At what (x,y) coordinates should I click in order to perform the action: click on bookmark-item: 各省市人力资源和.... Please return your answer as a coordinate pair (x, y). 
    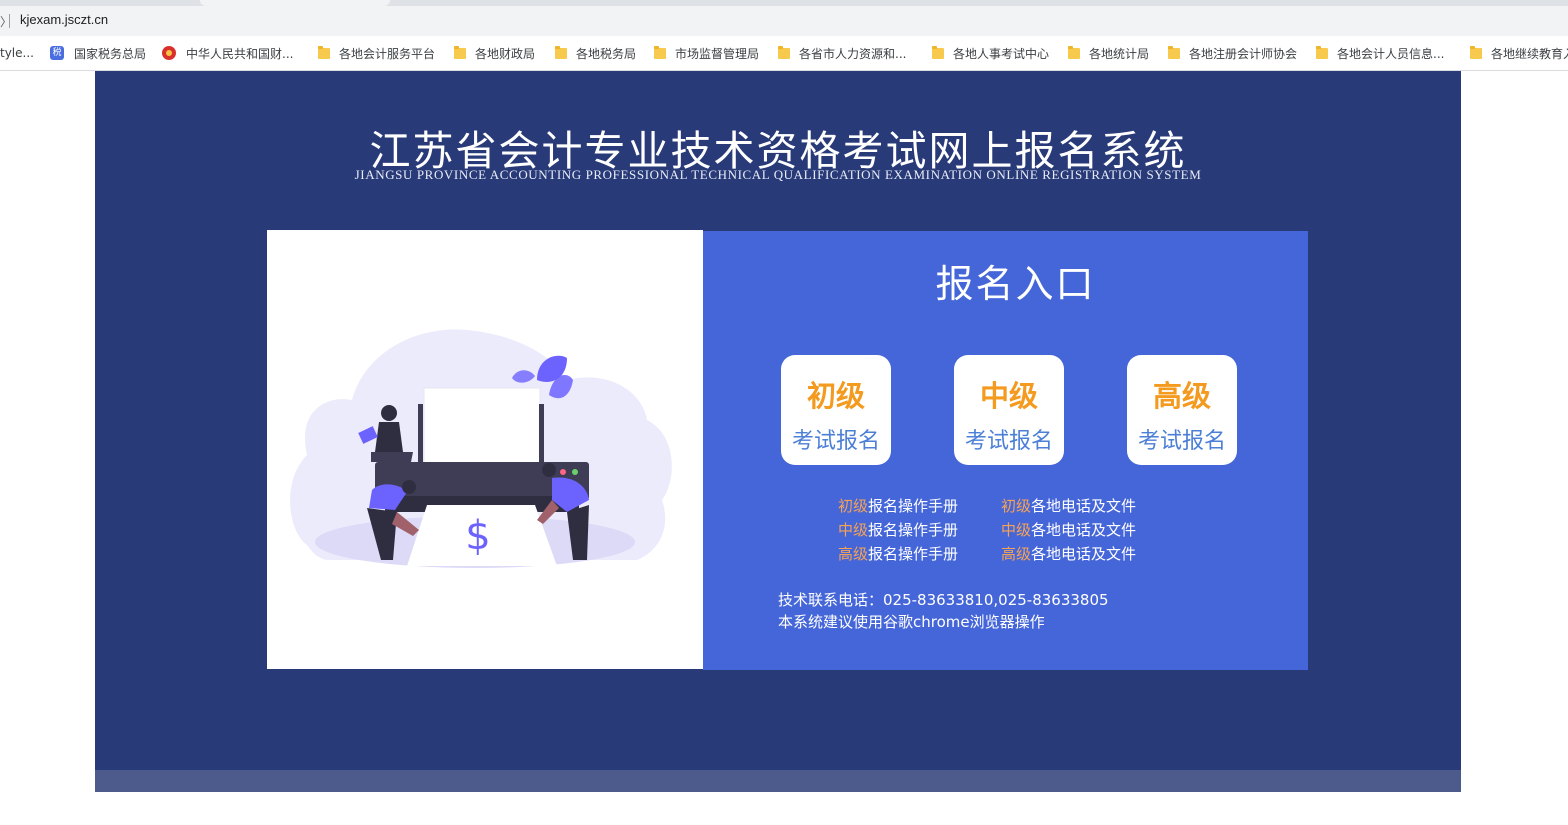
    Looking at the image, I should click on (842, 53).